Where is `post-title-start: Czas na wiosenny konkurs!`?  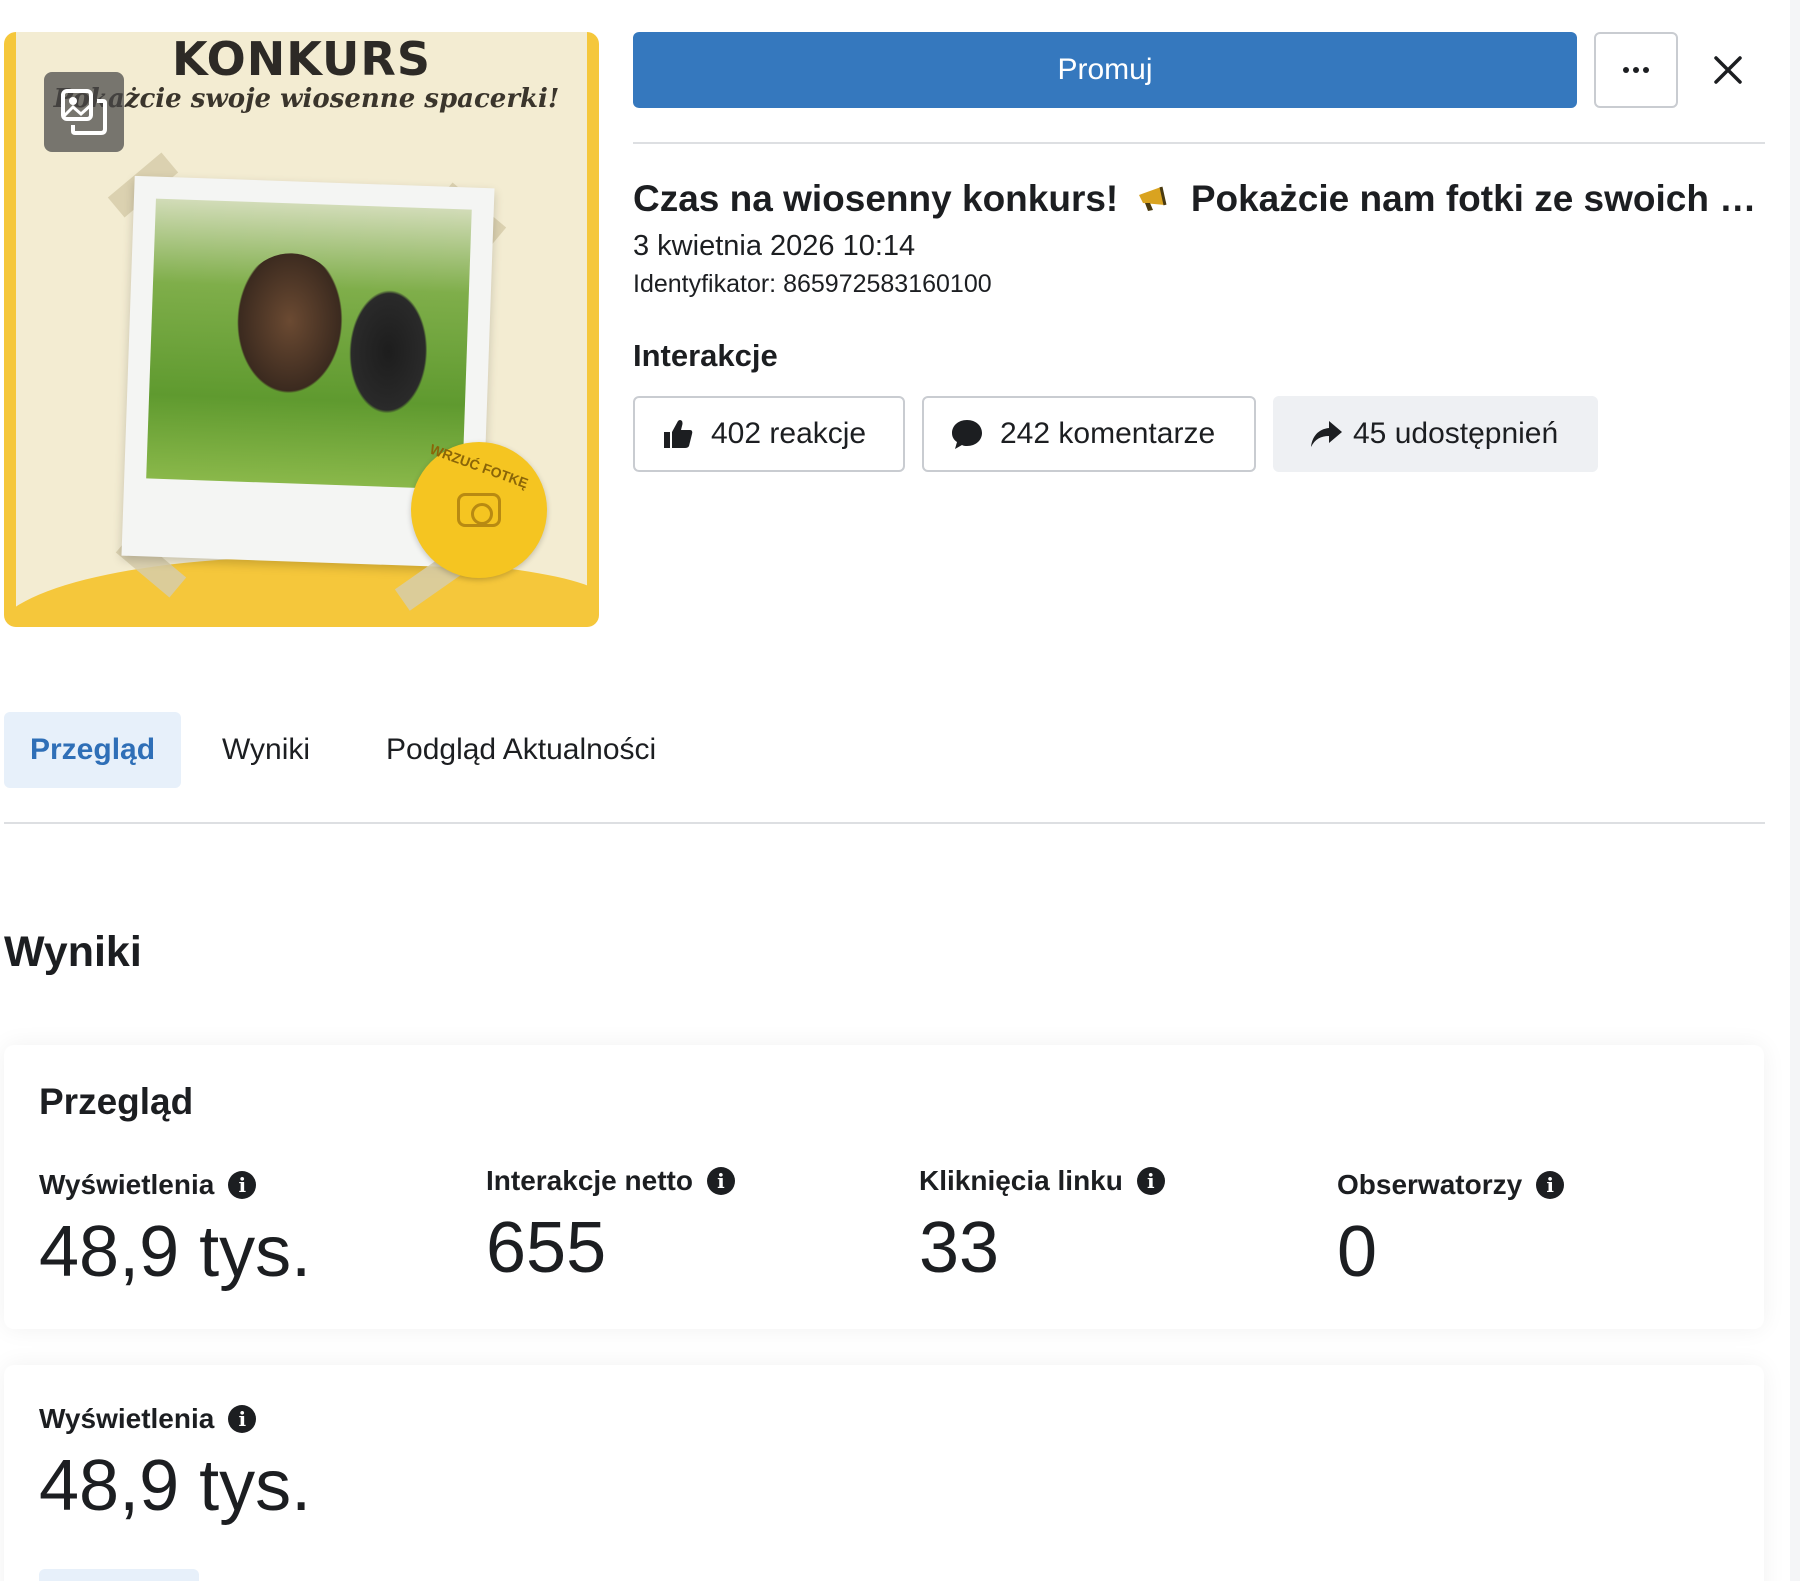 post-title-start: Czas na wiosenny konkurs! is located at coordinates (876, 198).